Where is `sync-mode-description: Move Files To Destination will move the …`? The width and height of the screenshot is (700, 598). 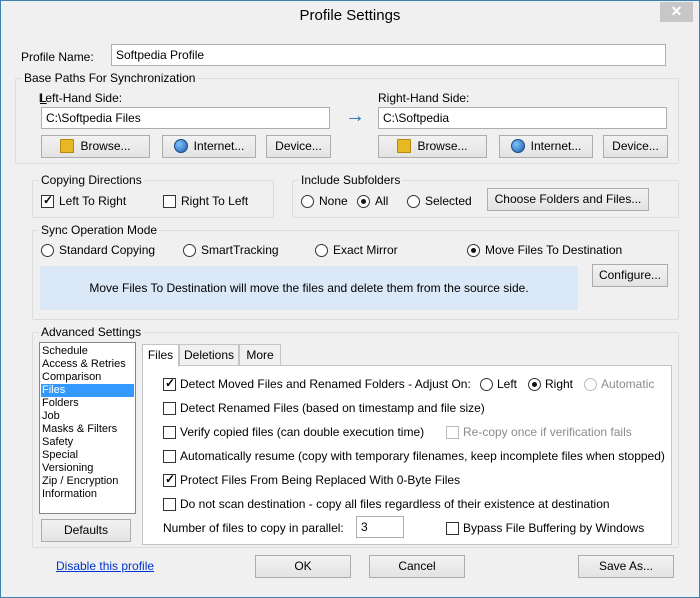 sync-mode-description: Move Files To Destination will move the … is located at coordinates (309, 288).